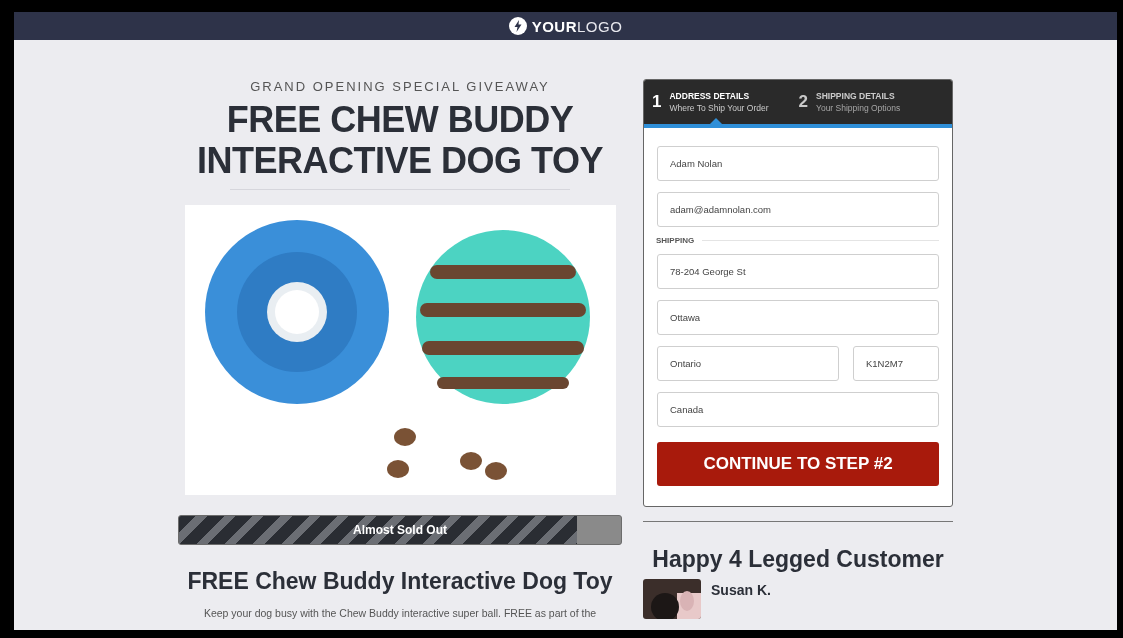 This screenshot has height=638, width=1123. Describe the element at coordinates (400, 87) in the screenshot. I see `eyebrow-text: GRAND OPENING SPECIAL GIVEAWAY` at that location.